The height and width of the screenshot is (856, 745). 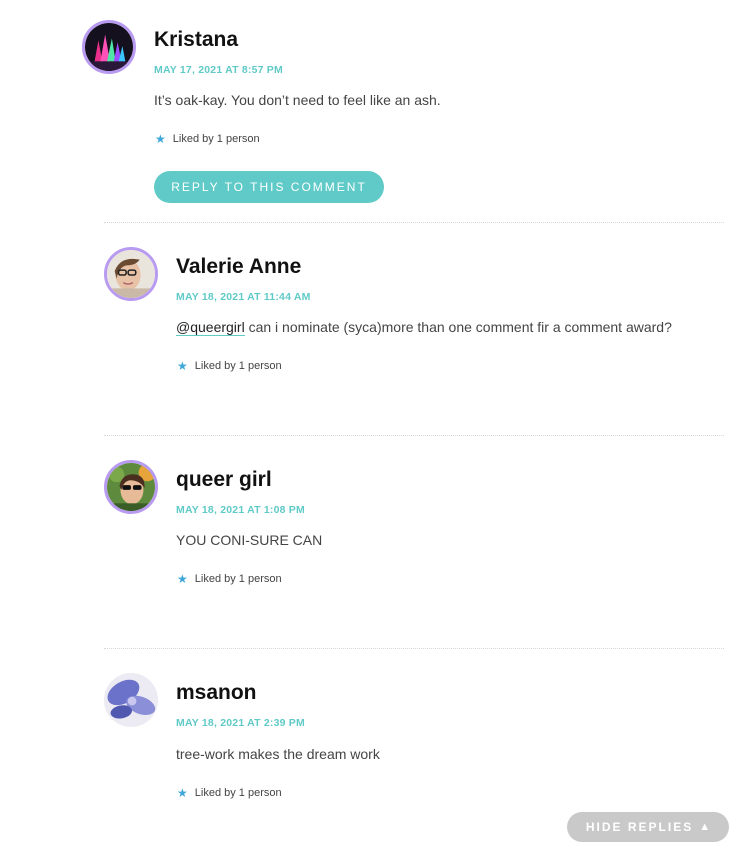 What do you see at coordinates (218, 70) in the screenshot?
I see `comment-date-link: MAY 17, 2021 AT 8:57 PM` at bounding box center [218, 70].